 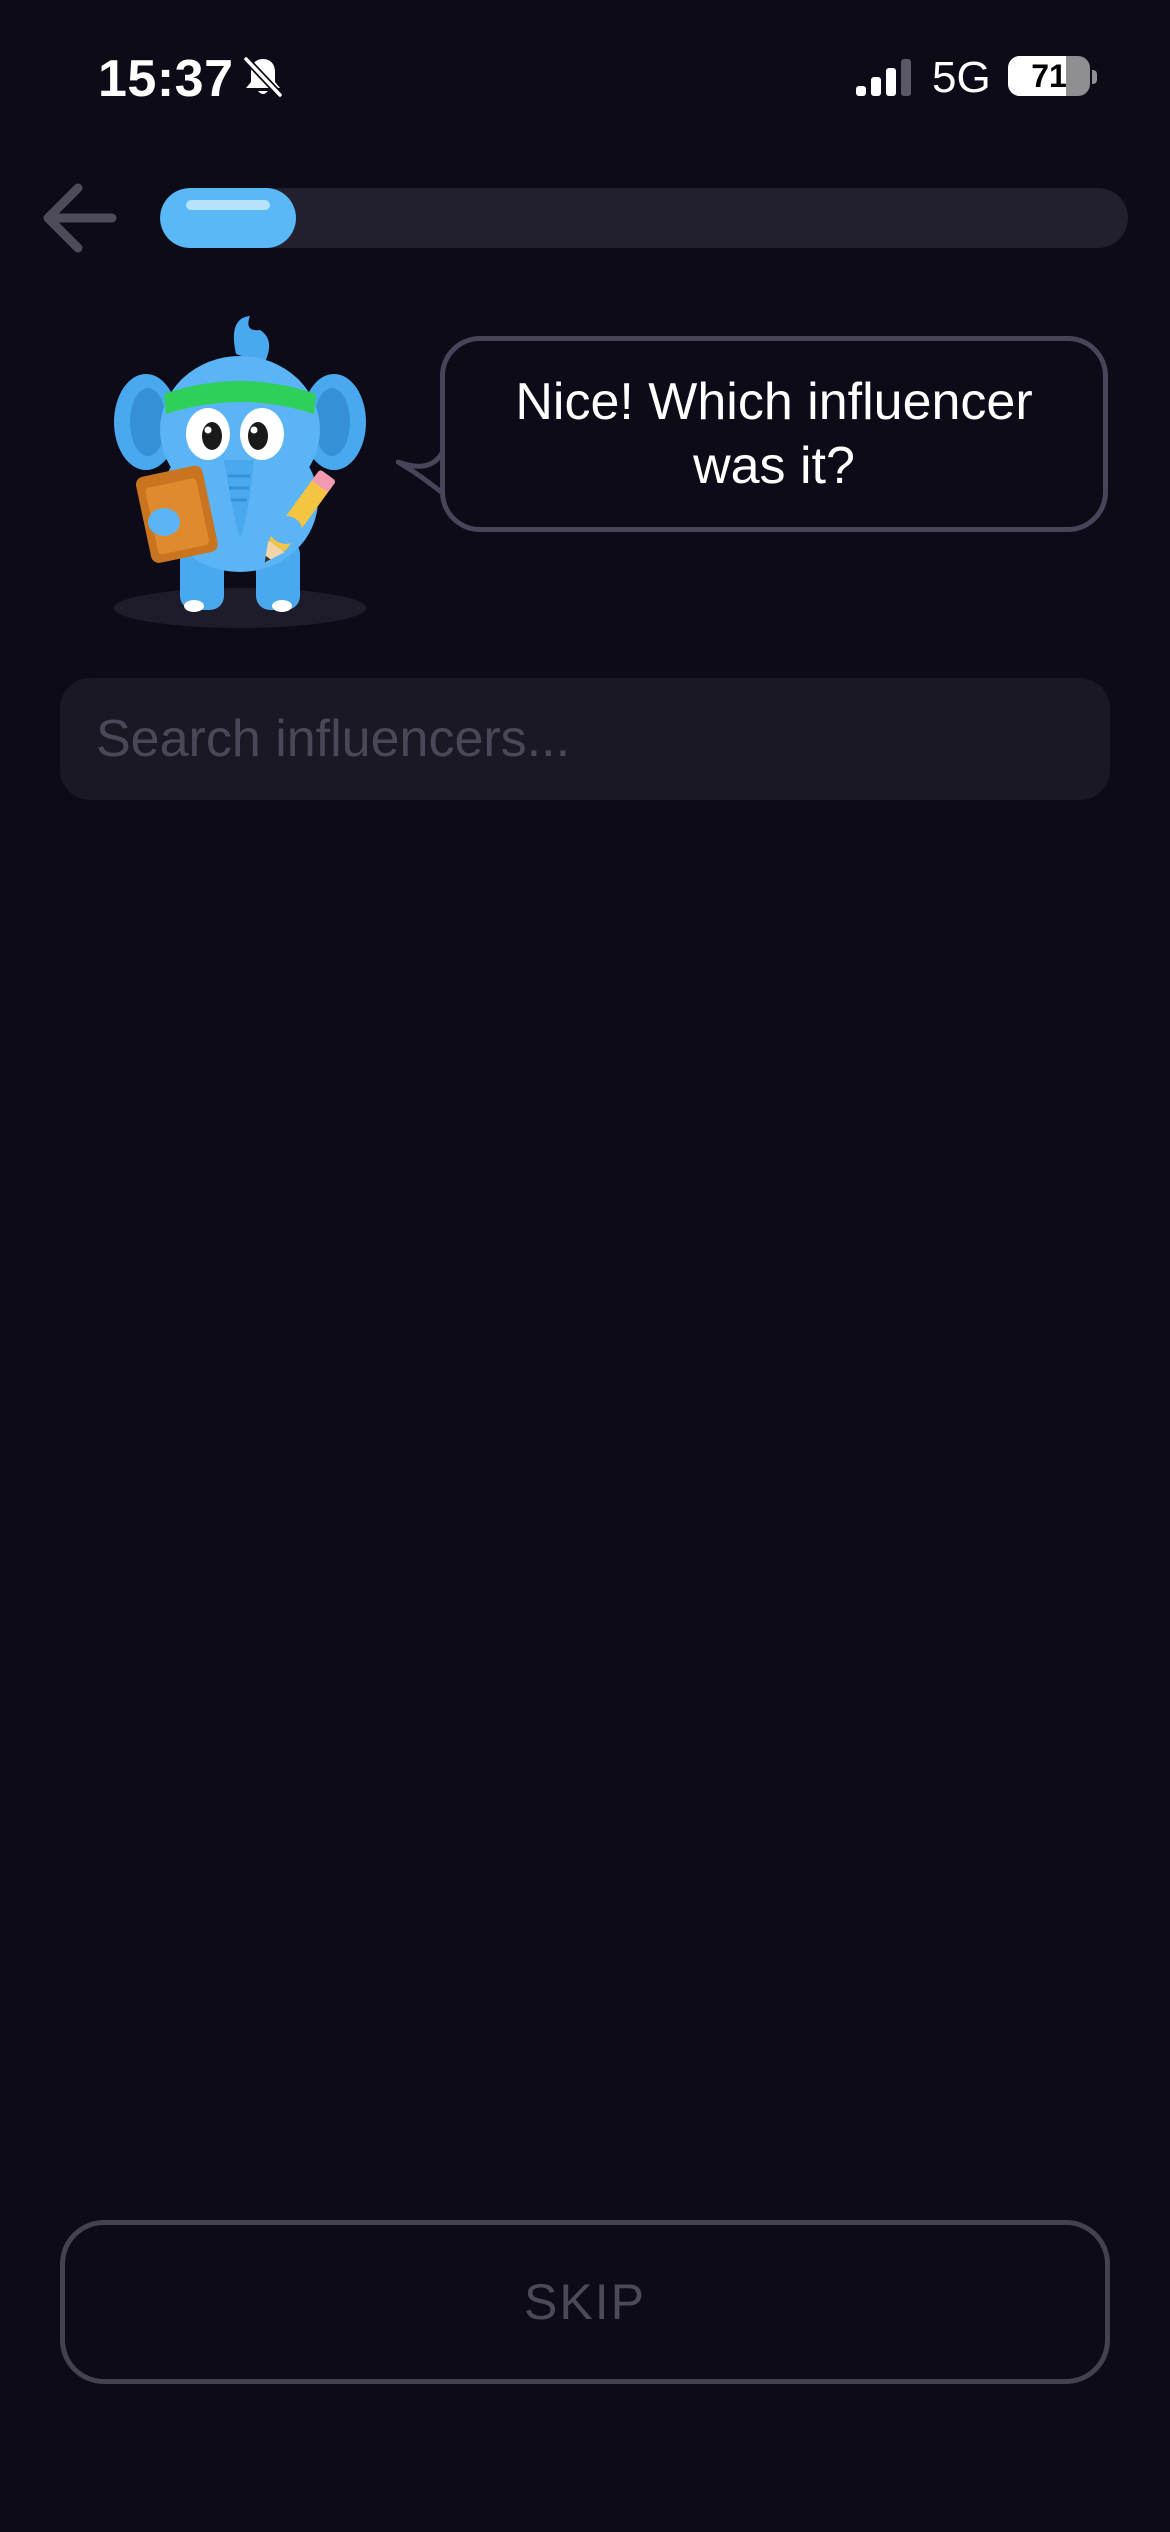 I want to click on skip-button: SKIP, so click(x=585, y=2302).